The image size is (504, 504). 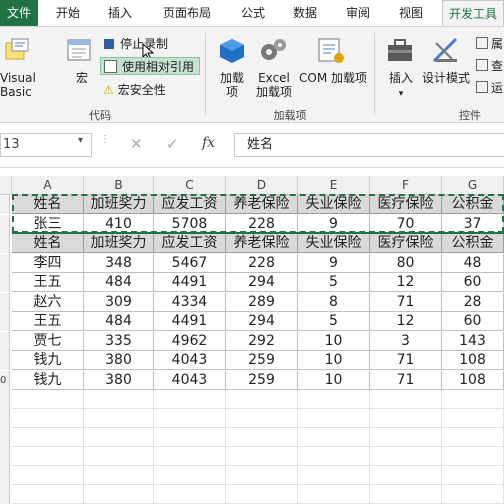 What do you see at coordinates (119, 263) in the screenshot?
I see `table-cell: 348` at bounding box center [119, 263].